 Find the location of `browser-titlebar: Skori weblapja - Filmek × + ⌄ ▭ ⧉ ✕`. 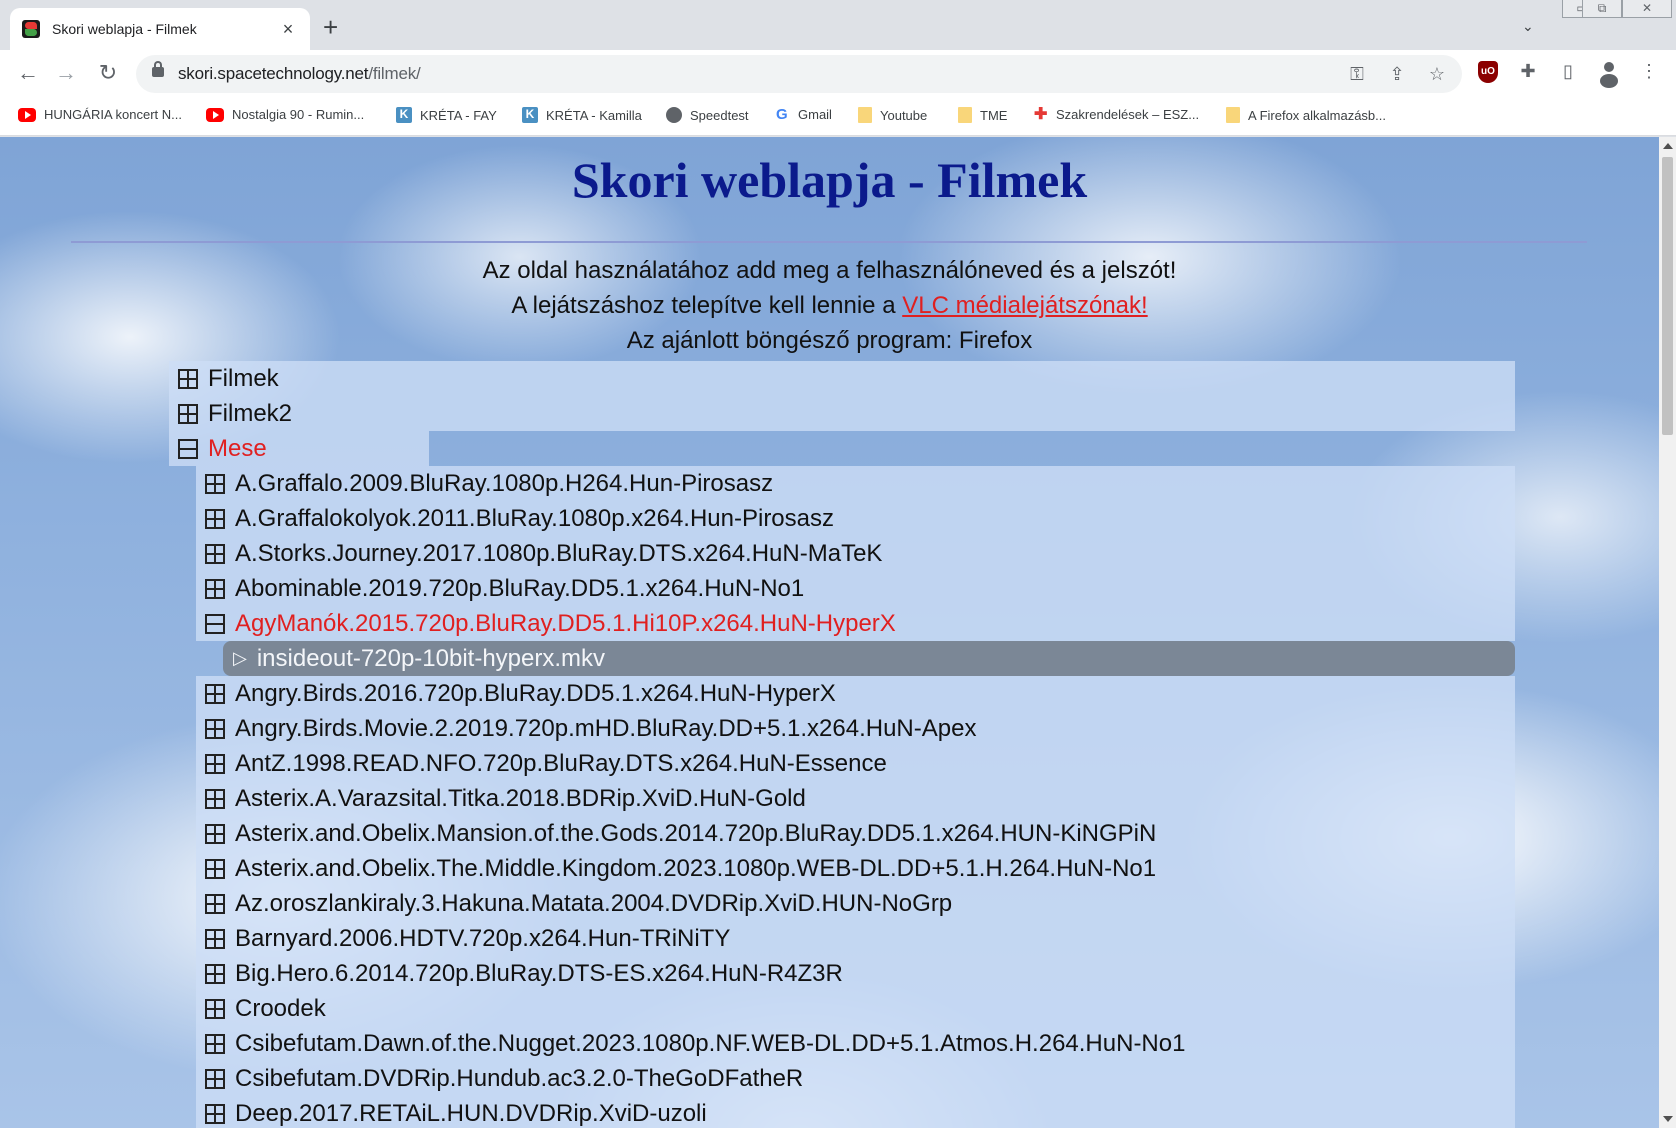

browser-titlebar: Skori weblapja - Filmek × + ⌄ ▭ ⧉ ✕ is located at coordinates (838, 25).